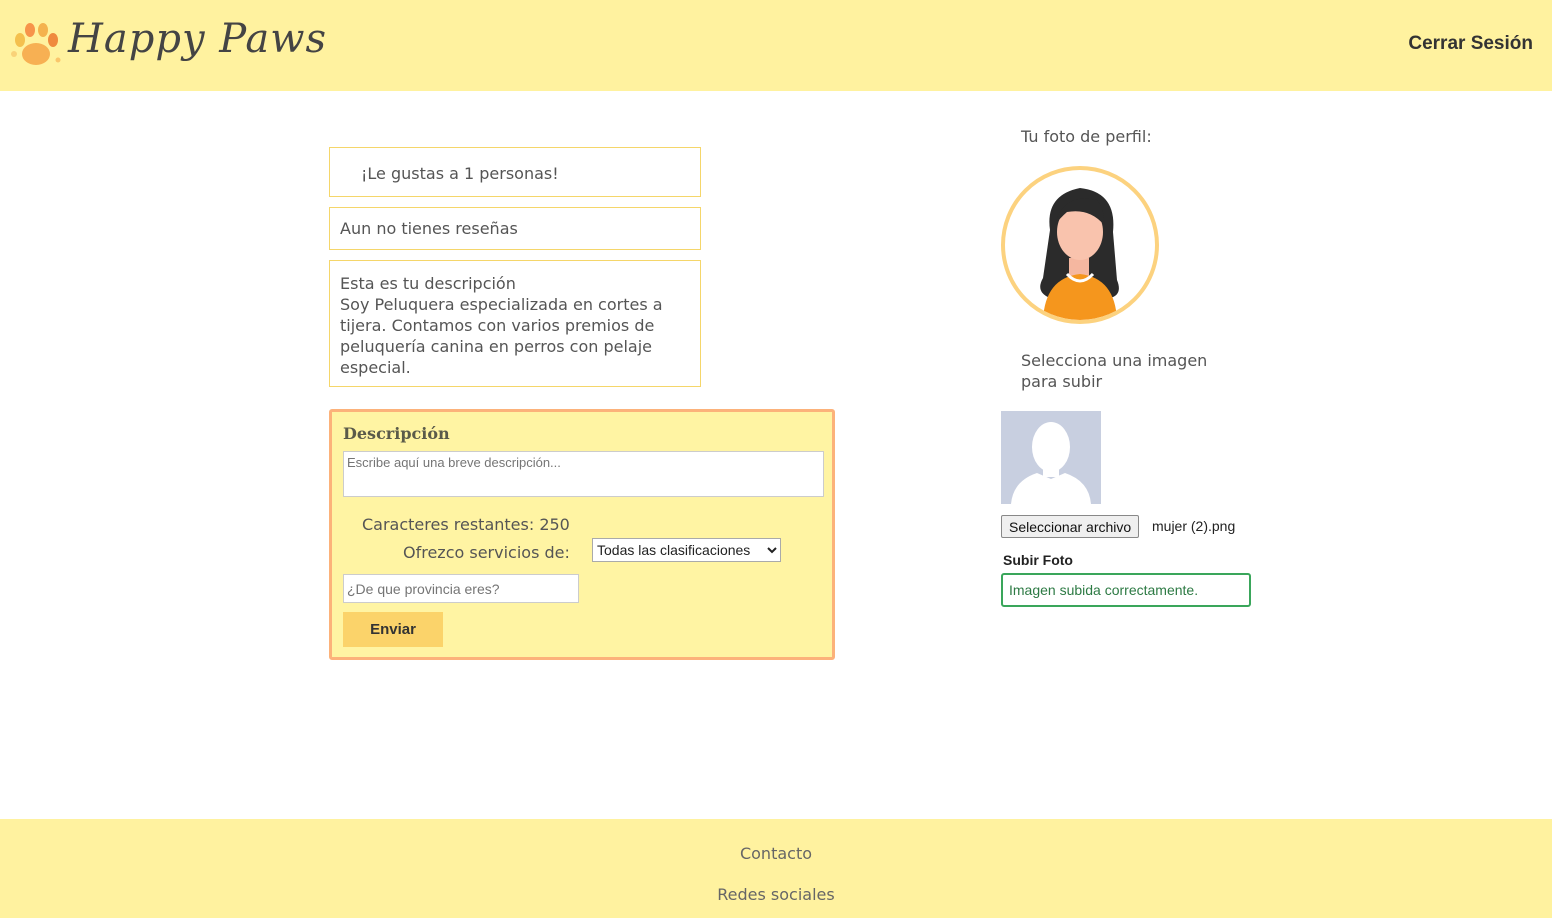 This screenshot has width=1552, height=918. What do you see at coordinates (776, 853) in the screenshot?
I see `footer-contact-link: Contacto` at bounding box center [776, 853].